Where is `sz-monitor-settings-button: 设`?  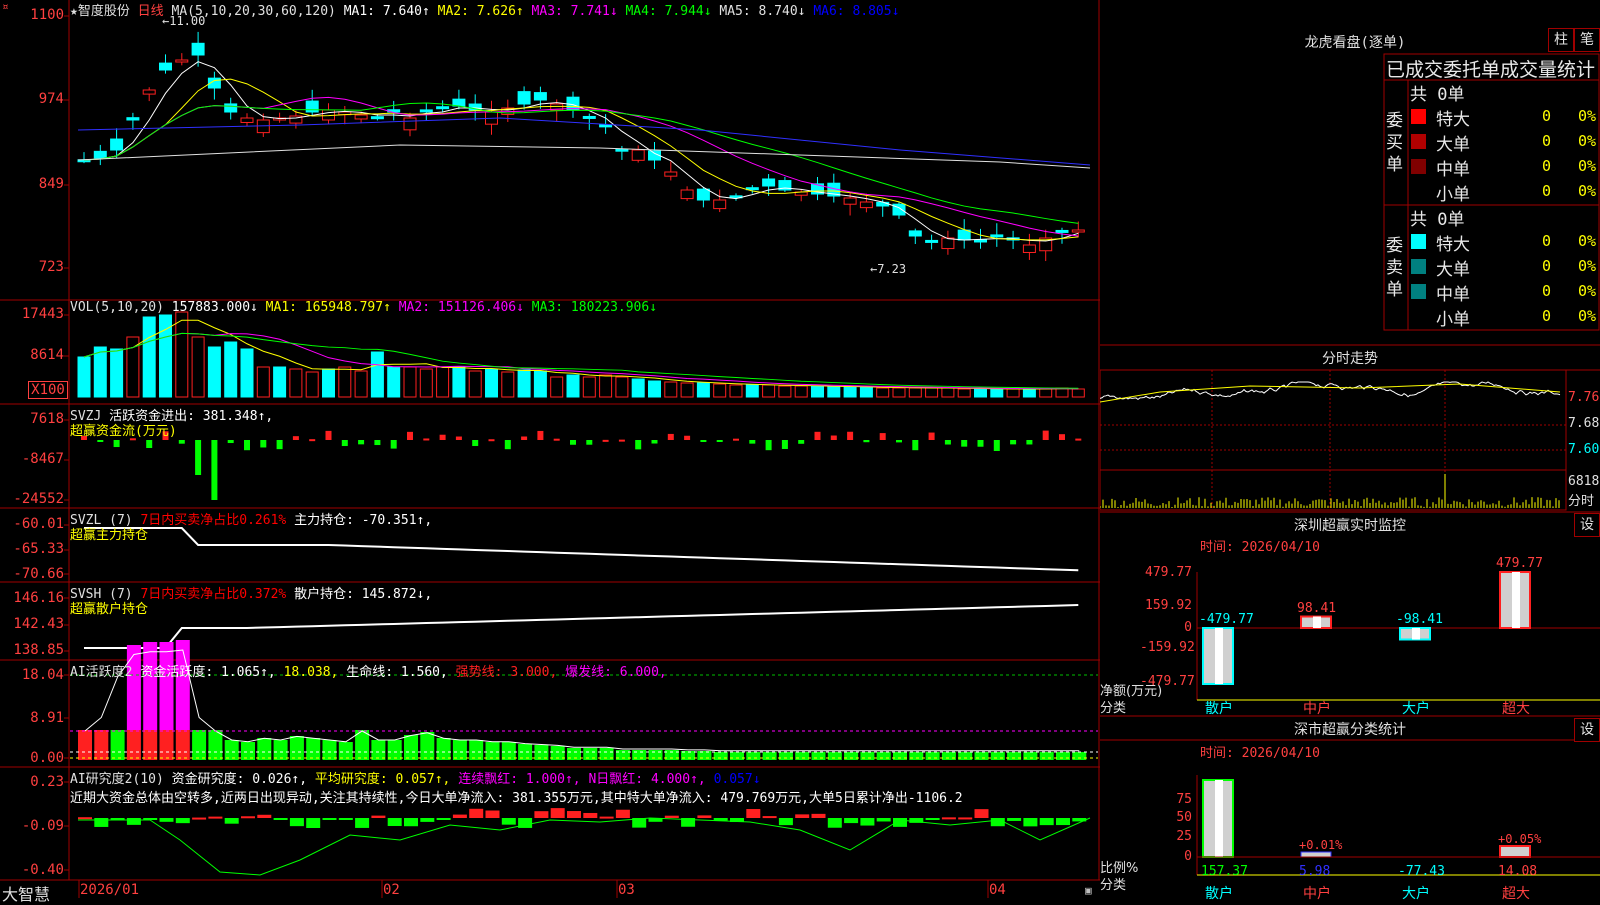 sz-monitor-settings-button: 设 is located at coordinates (1587, 525).